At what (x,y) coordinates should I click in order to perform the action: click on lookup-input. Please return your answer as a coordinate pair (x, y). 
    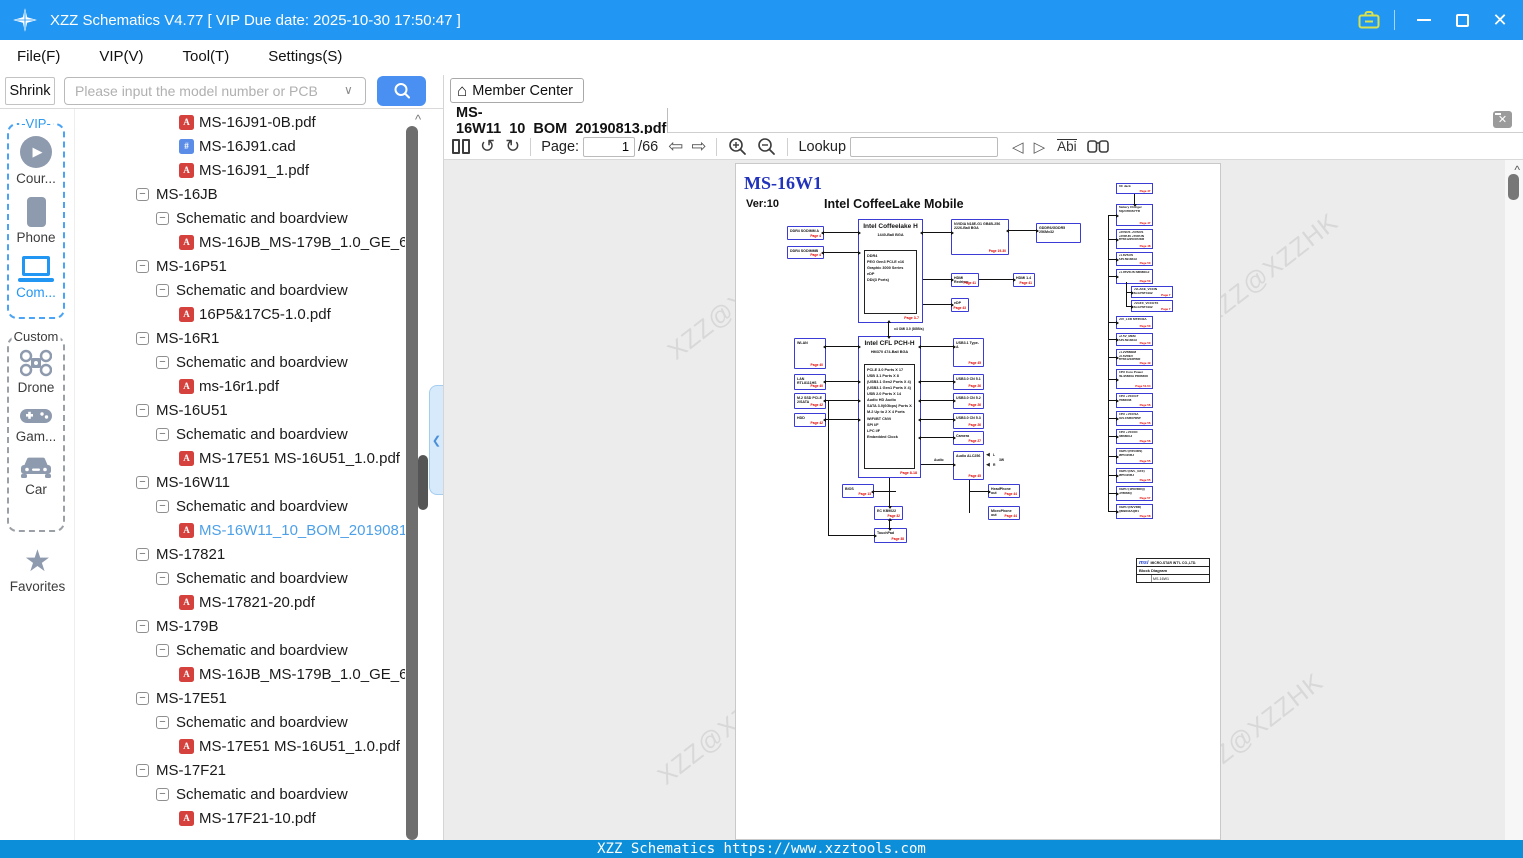
    Looking at the image, I should click on (924, 146).